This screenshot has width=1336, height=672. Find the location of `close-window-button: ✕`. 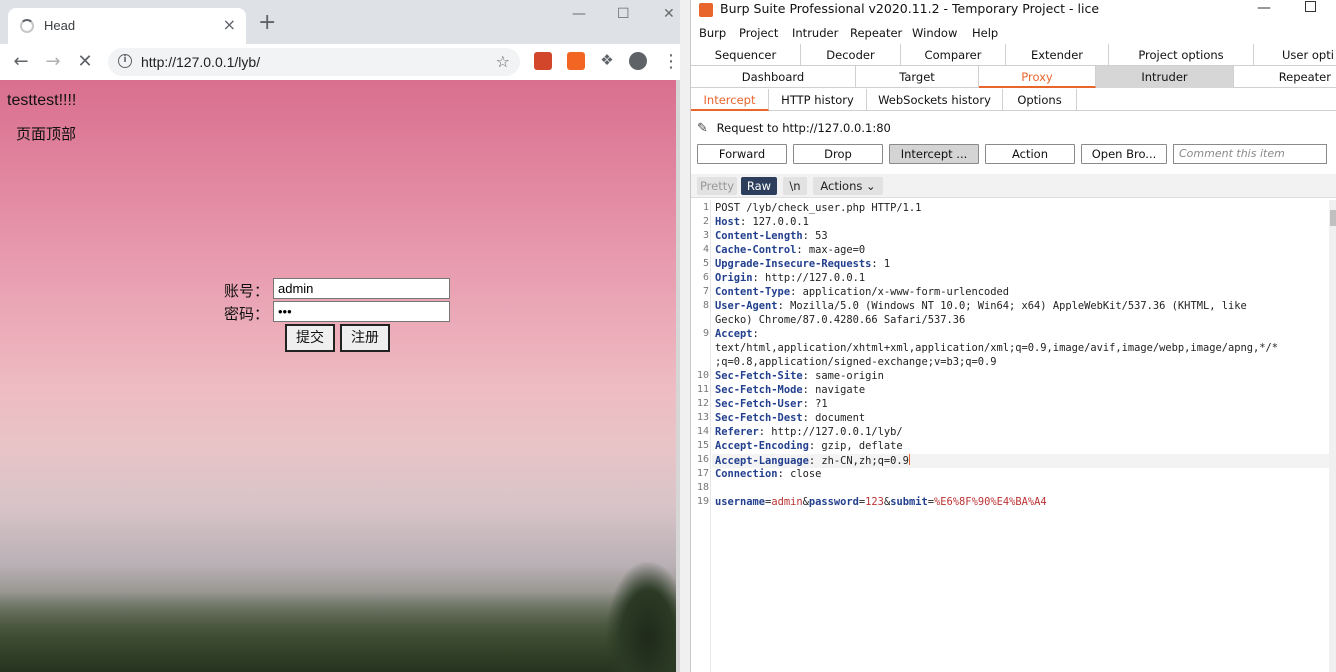

close-window-button: ✕ is located at coordinates (669, 14).